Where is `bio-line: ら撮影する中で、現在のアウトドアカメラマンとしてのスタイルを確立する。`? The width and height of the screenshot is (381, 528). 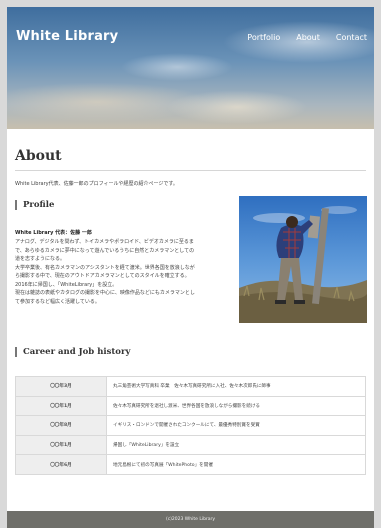
bio-line: ら撮影する中で、現在のアウトドアカメラマンとしてのスタイルを確立する。 is located at coordinates (102, 276).